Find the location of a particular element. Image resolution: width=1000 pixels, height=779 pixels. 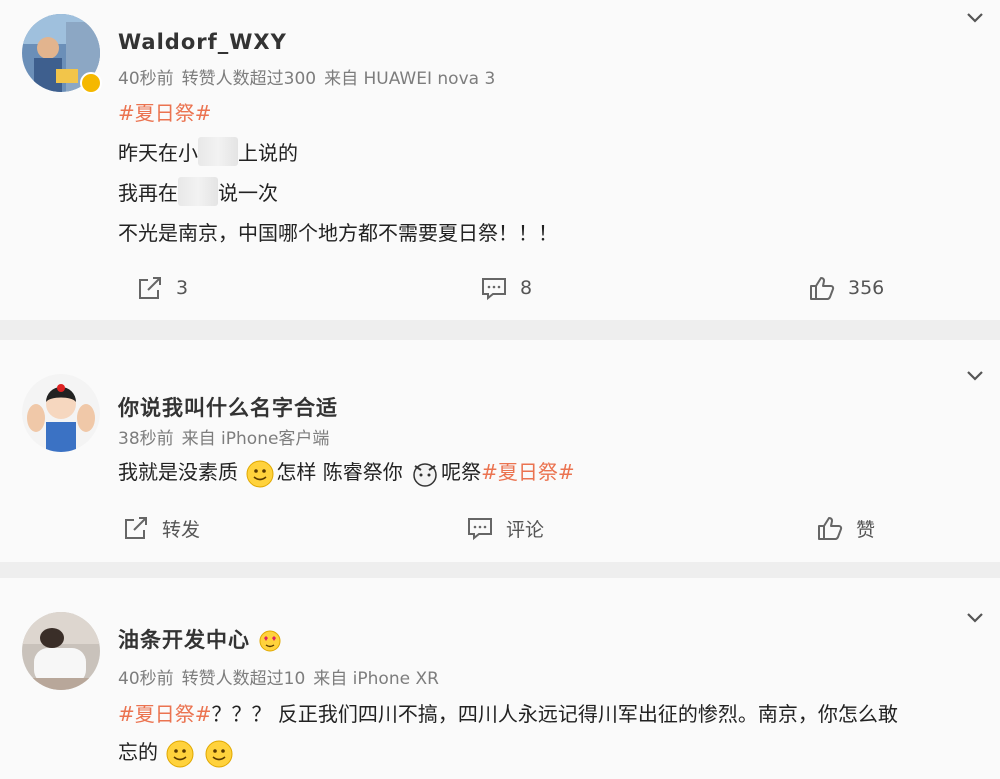

post-text-line: 忘的 is located at coordinates (176, 752).